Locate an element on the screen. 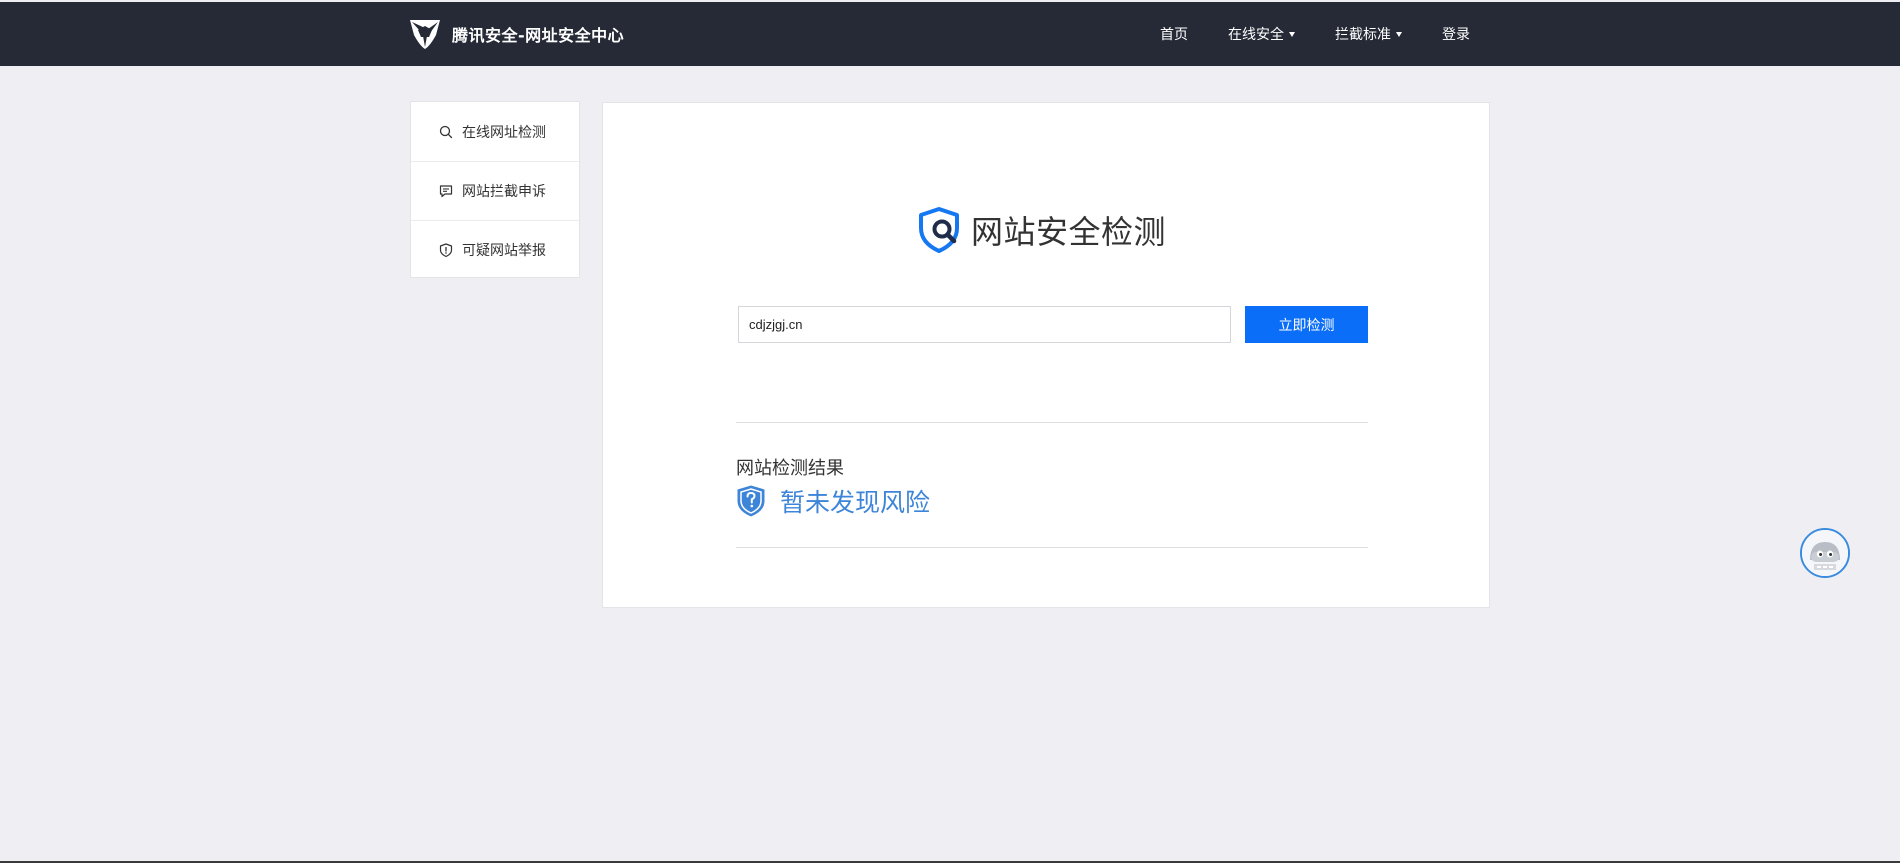 This screenshot has height=863, width=1900. main-nav: 首页 在线安全 拦截标准 登录 is located at coordinates (1315, 34).